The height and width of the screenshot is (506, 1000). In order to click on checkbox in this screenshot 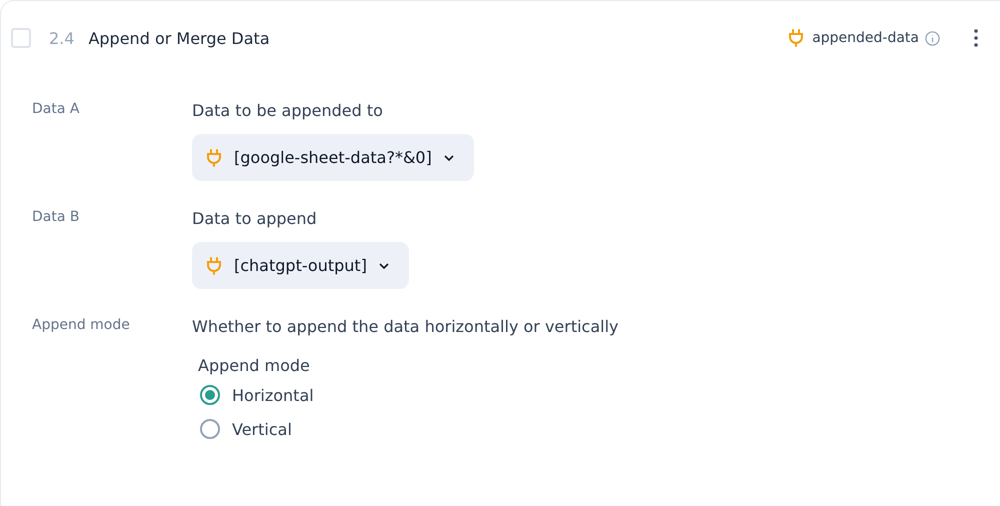, I will do `click(21, 38)`.